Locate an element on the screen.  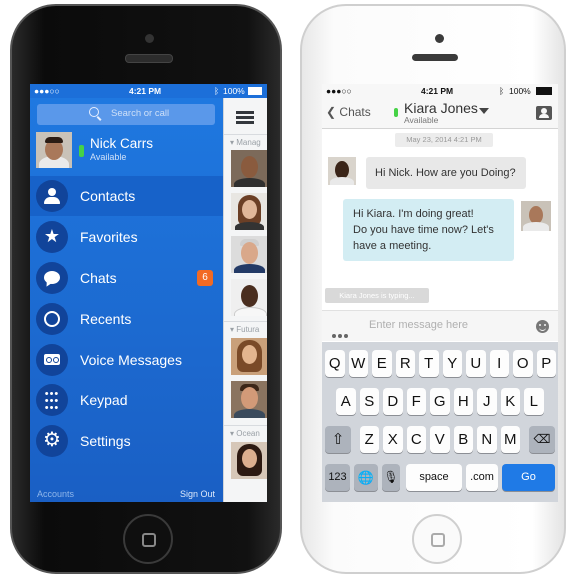
key-o: O is located at coordinates (523, 363).